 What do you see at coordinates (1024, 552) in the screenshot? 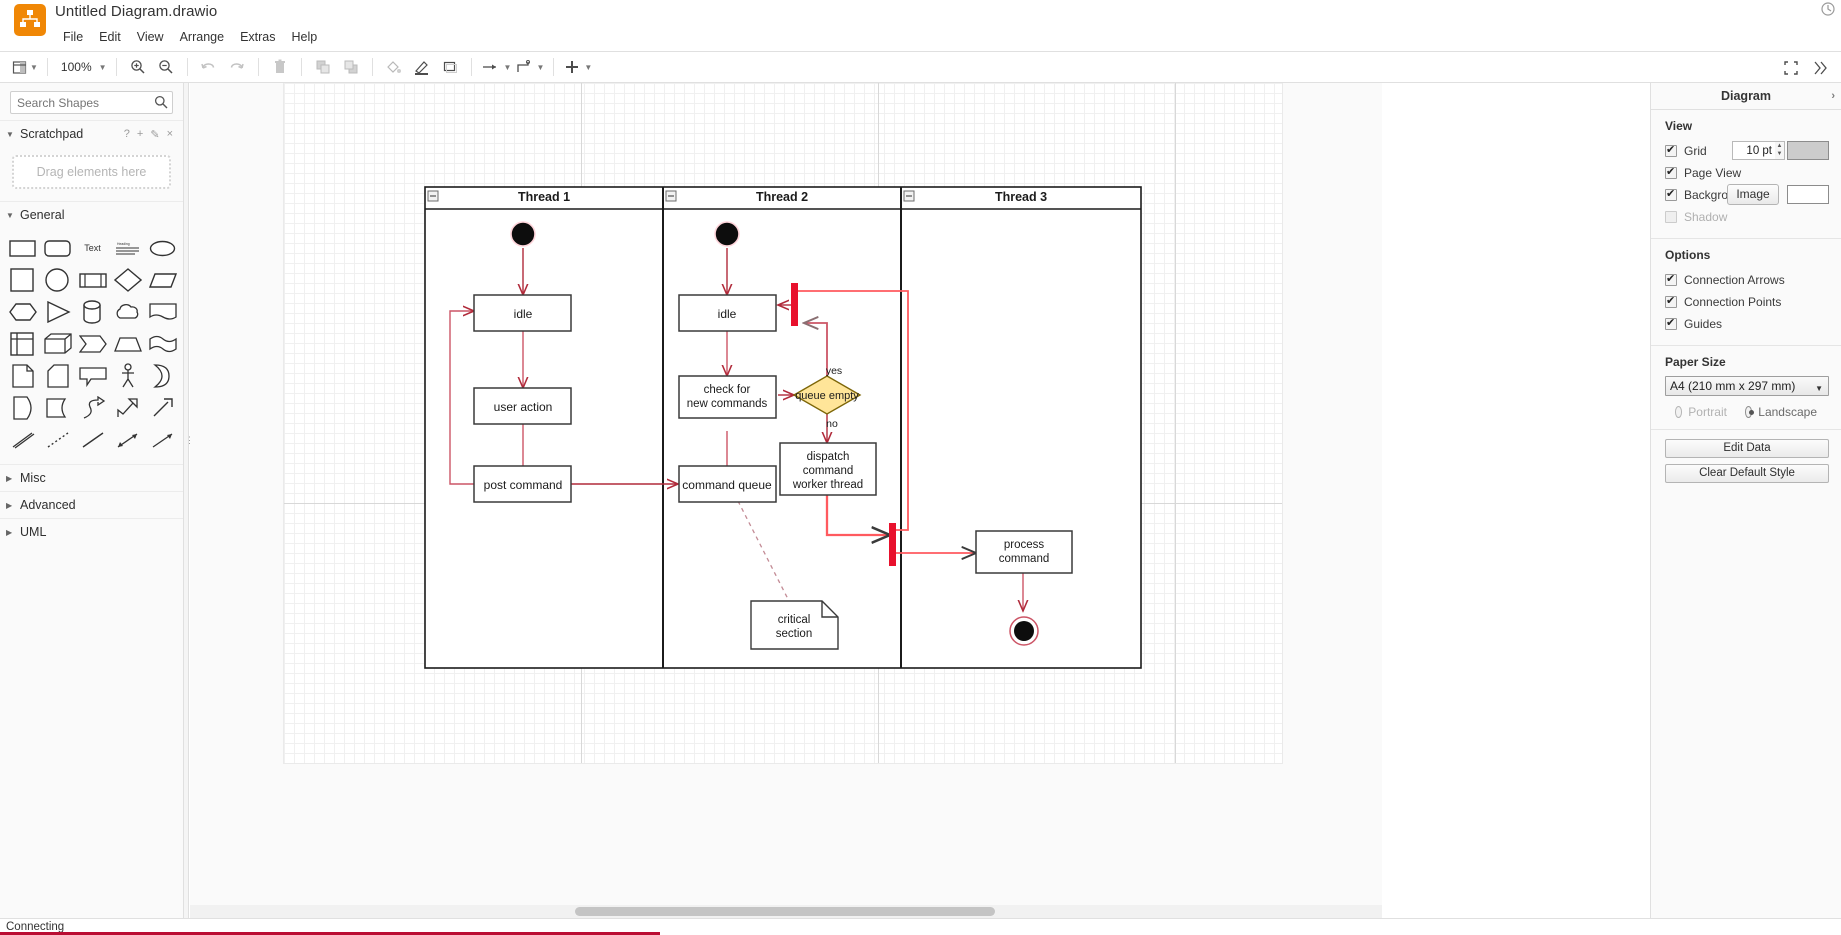
I see `activity-process-command: process command` at bounding box center [1024, 552].